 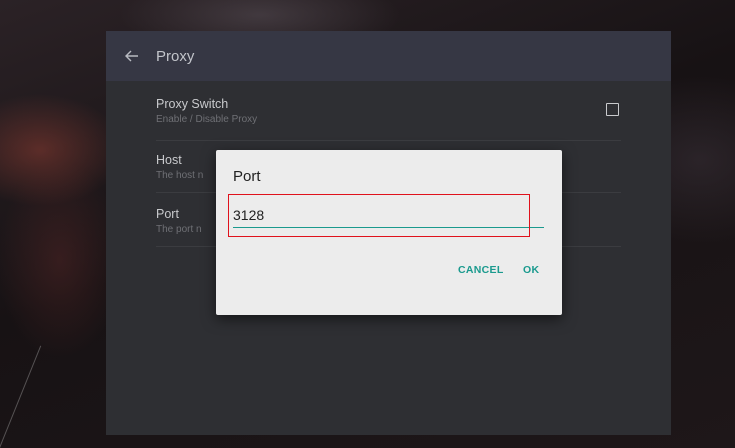 What do you see at coordinates (388, 140) in the screenshot?
I see `divider` at bounding box center [388, 140].